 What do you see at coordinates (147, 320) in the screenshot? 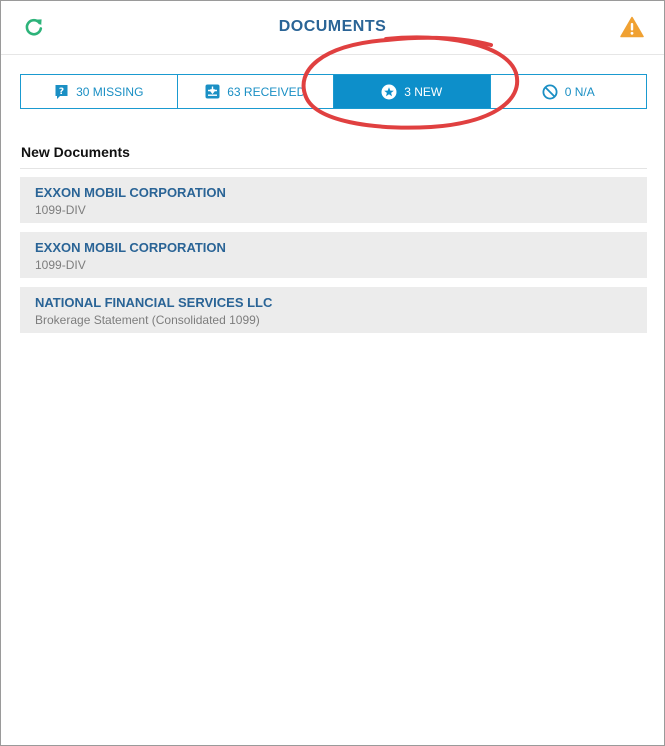
I see `document-type: Brokerage Statement (Consolidated 1099)` at bounding box center [147, 320].